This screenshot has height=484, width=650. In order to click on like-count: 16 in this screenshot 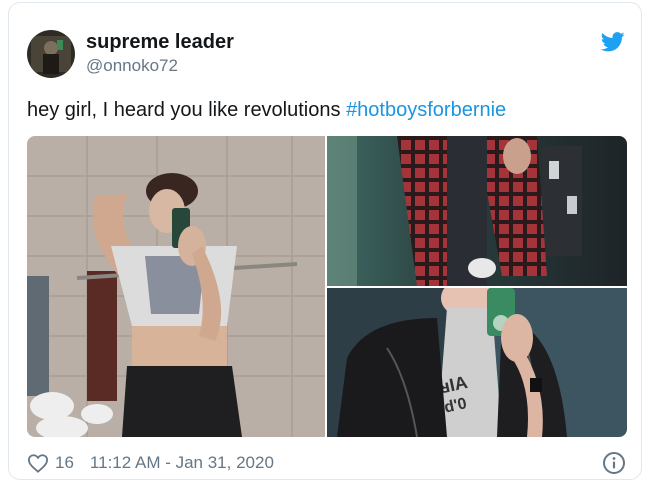, I will do `click(64, 463)`.